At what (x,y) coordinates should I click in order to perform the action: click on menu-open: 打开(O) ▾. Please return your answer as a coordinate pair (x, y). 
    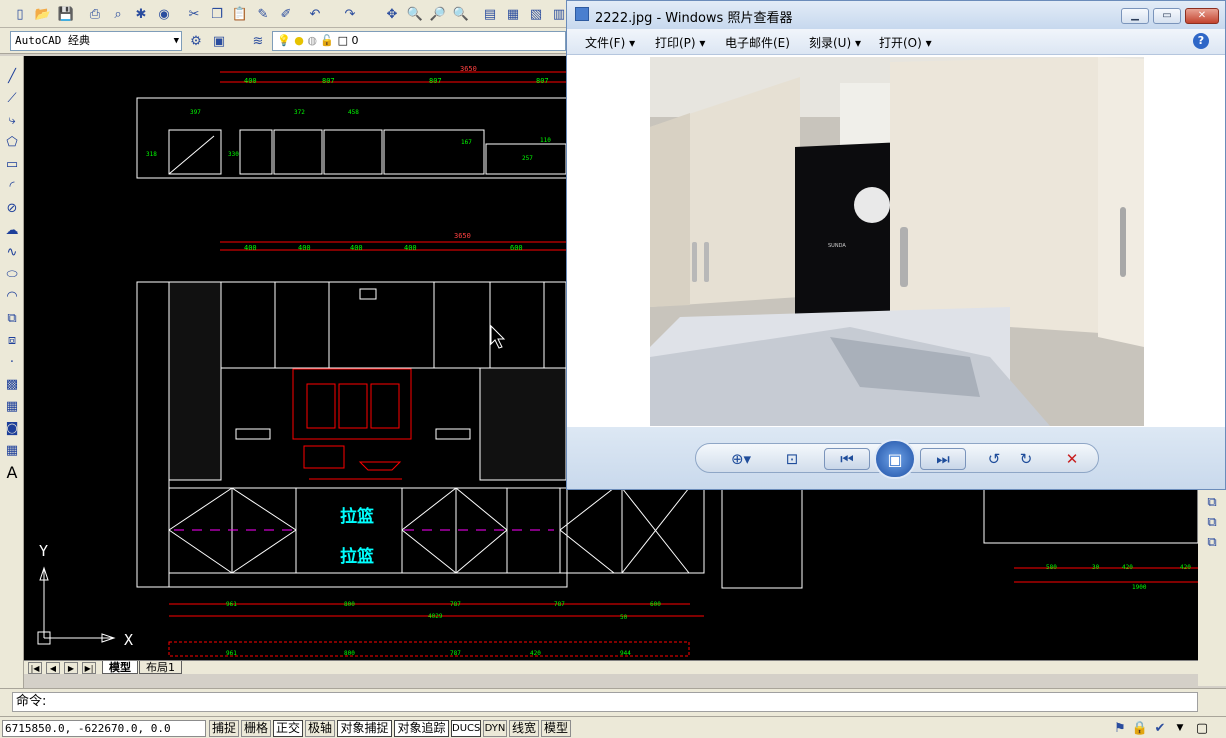
    Looking at the image, I should click on (905, 42).